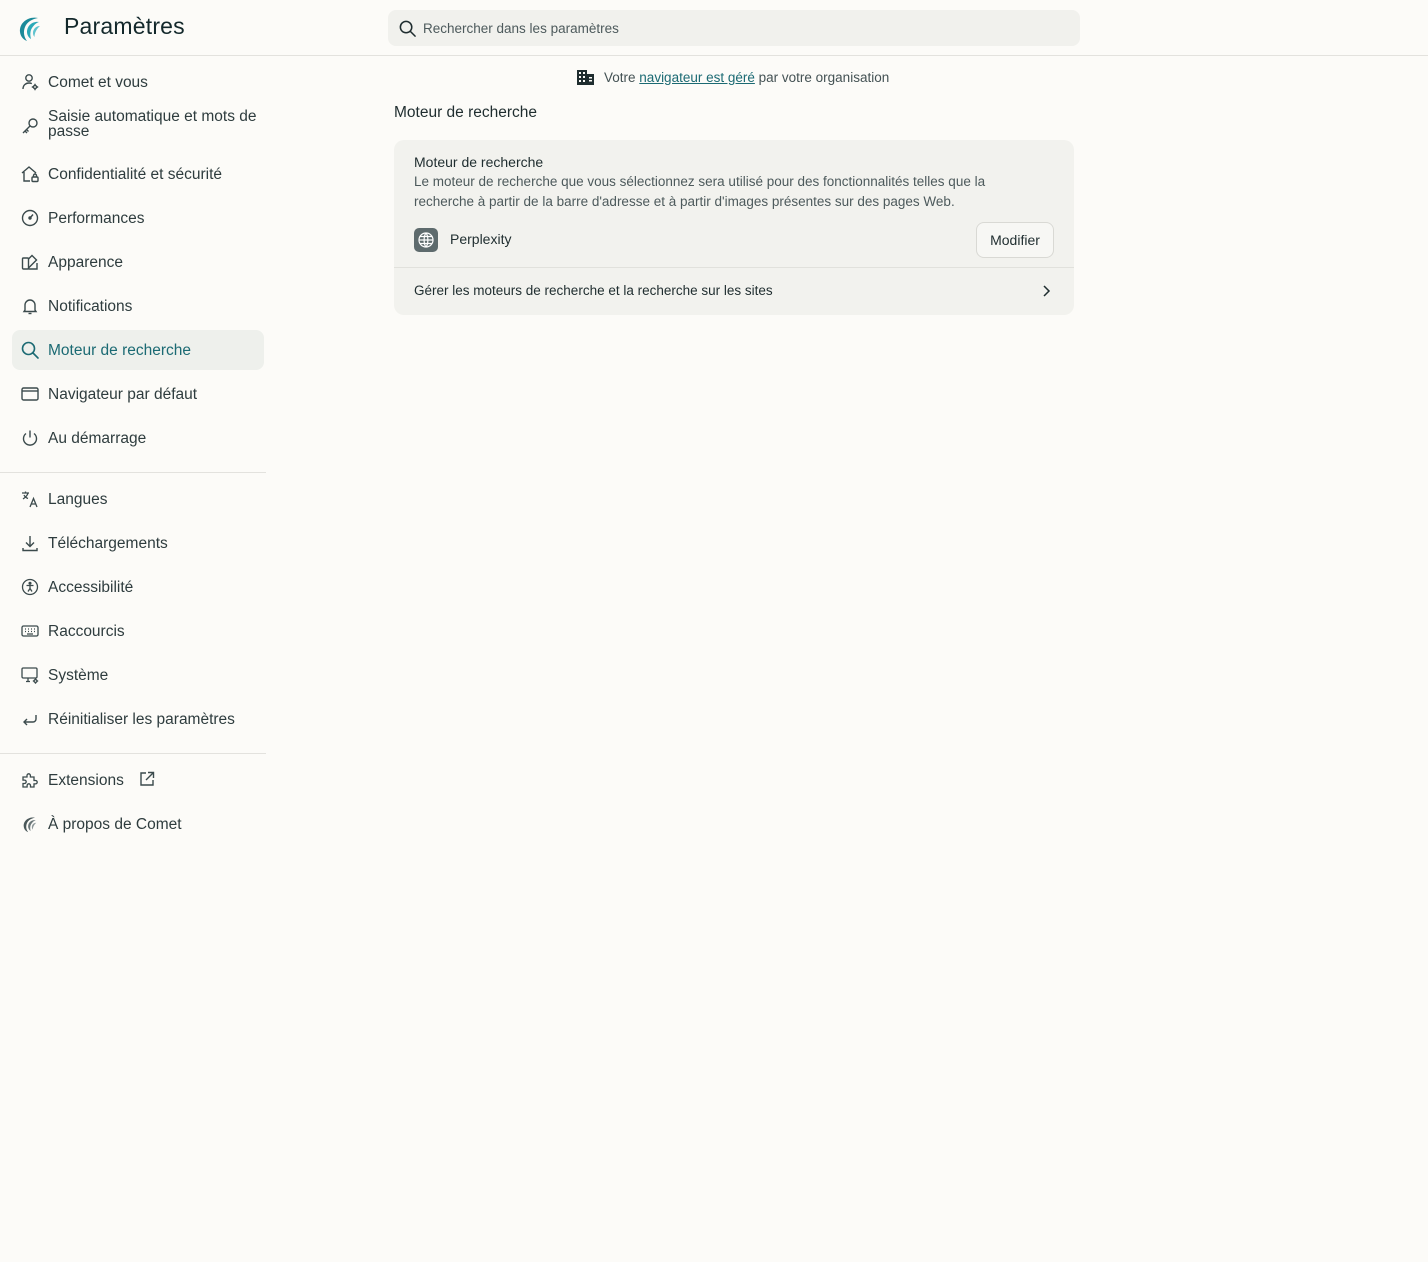 The height and width of the screenshot is (1262, 1428). What do you see at coordinates (147, 778) in the screenshot?
I see `open-in-new-icon` at bounding box center [147, 778].